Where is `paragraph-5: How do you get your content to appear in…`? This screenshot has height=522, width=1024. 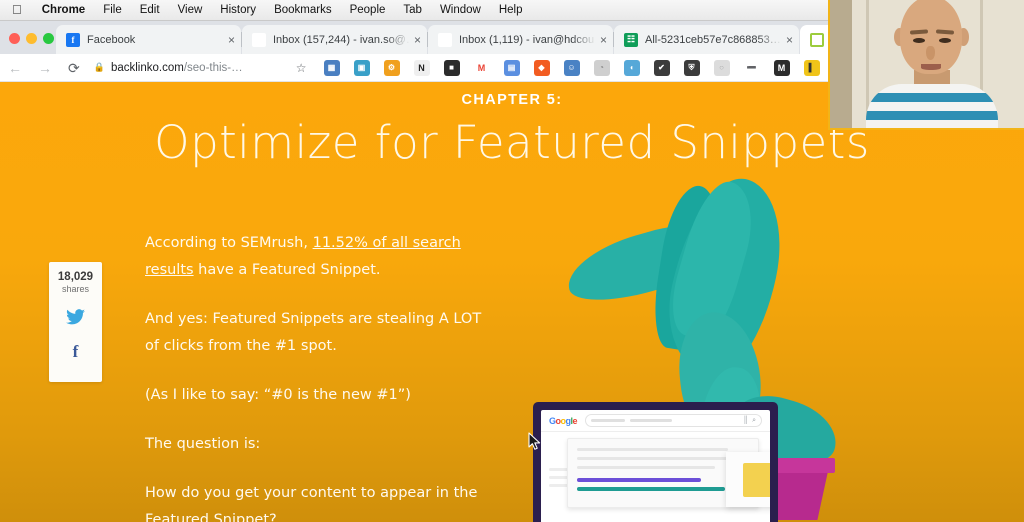 paragraph-5: How do you get your content to appear in… is located at coordinates (311, 503).